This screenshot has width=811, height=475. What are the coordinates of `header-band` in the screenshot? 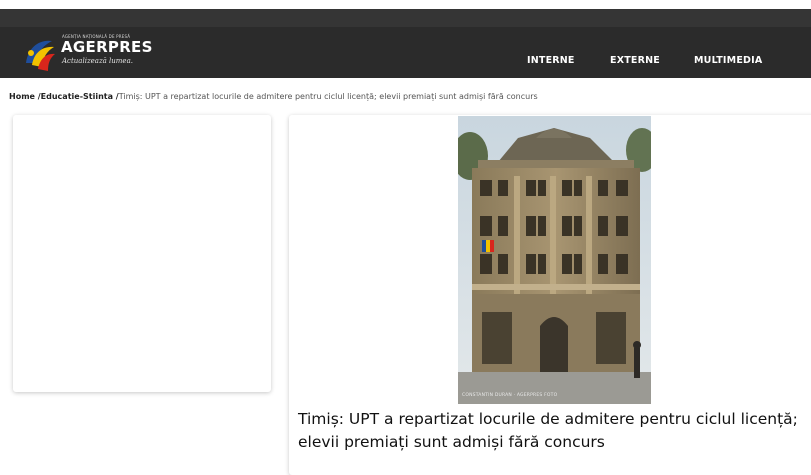 It's located at (405, 18).